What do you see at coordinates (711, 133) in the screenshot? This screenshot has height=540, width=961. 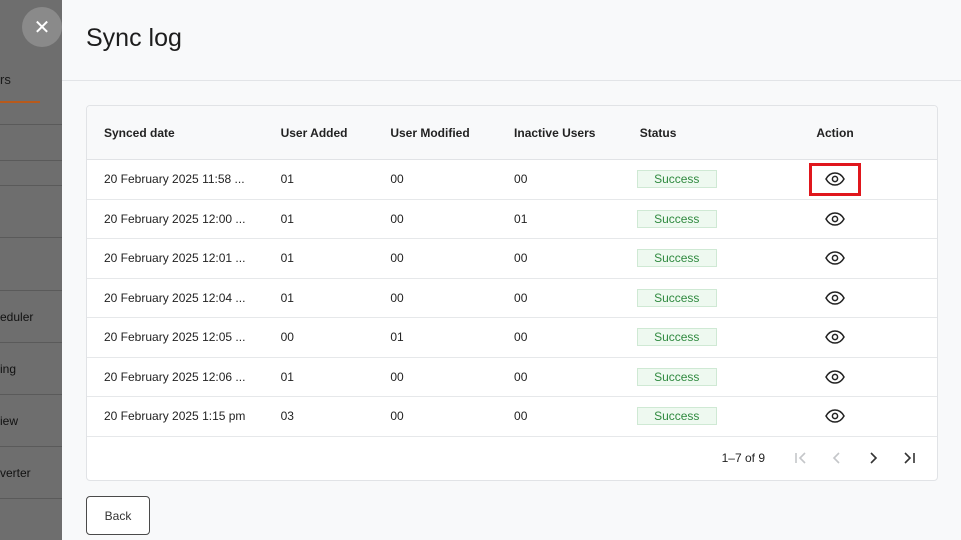 I see `column-header-status: Status` at bounding box center [711, 133].